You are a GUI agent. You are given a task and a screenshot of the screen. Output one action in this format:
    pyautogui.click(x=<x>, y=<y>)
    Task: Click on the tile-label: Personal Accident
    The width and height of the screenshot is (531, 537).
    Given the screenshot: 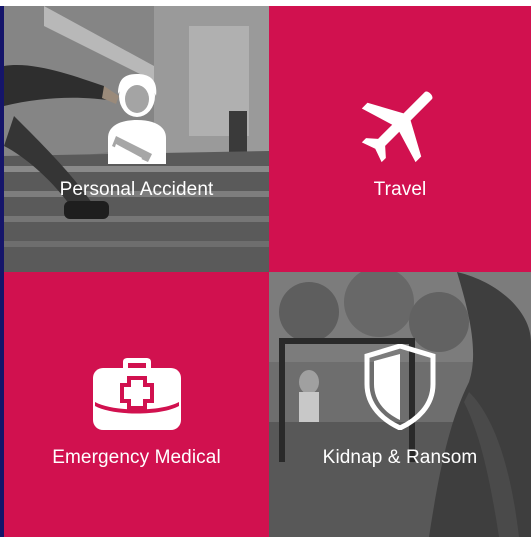 What is the action you would take?
    pyautogui.click(x=136, y=189)
    